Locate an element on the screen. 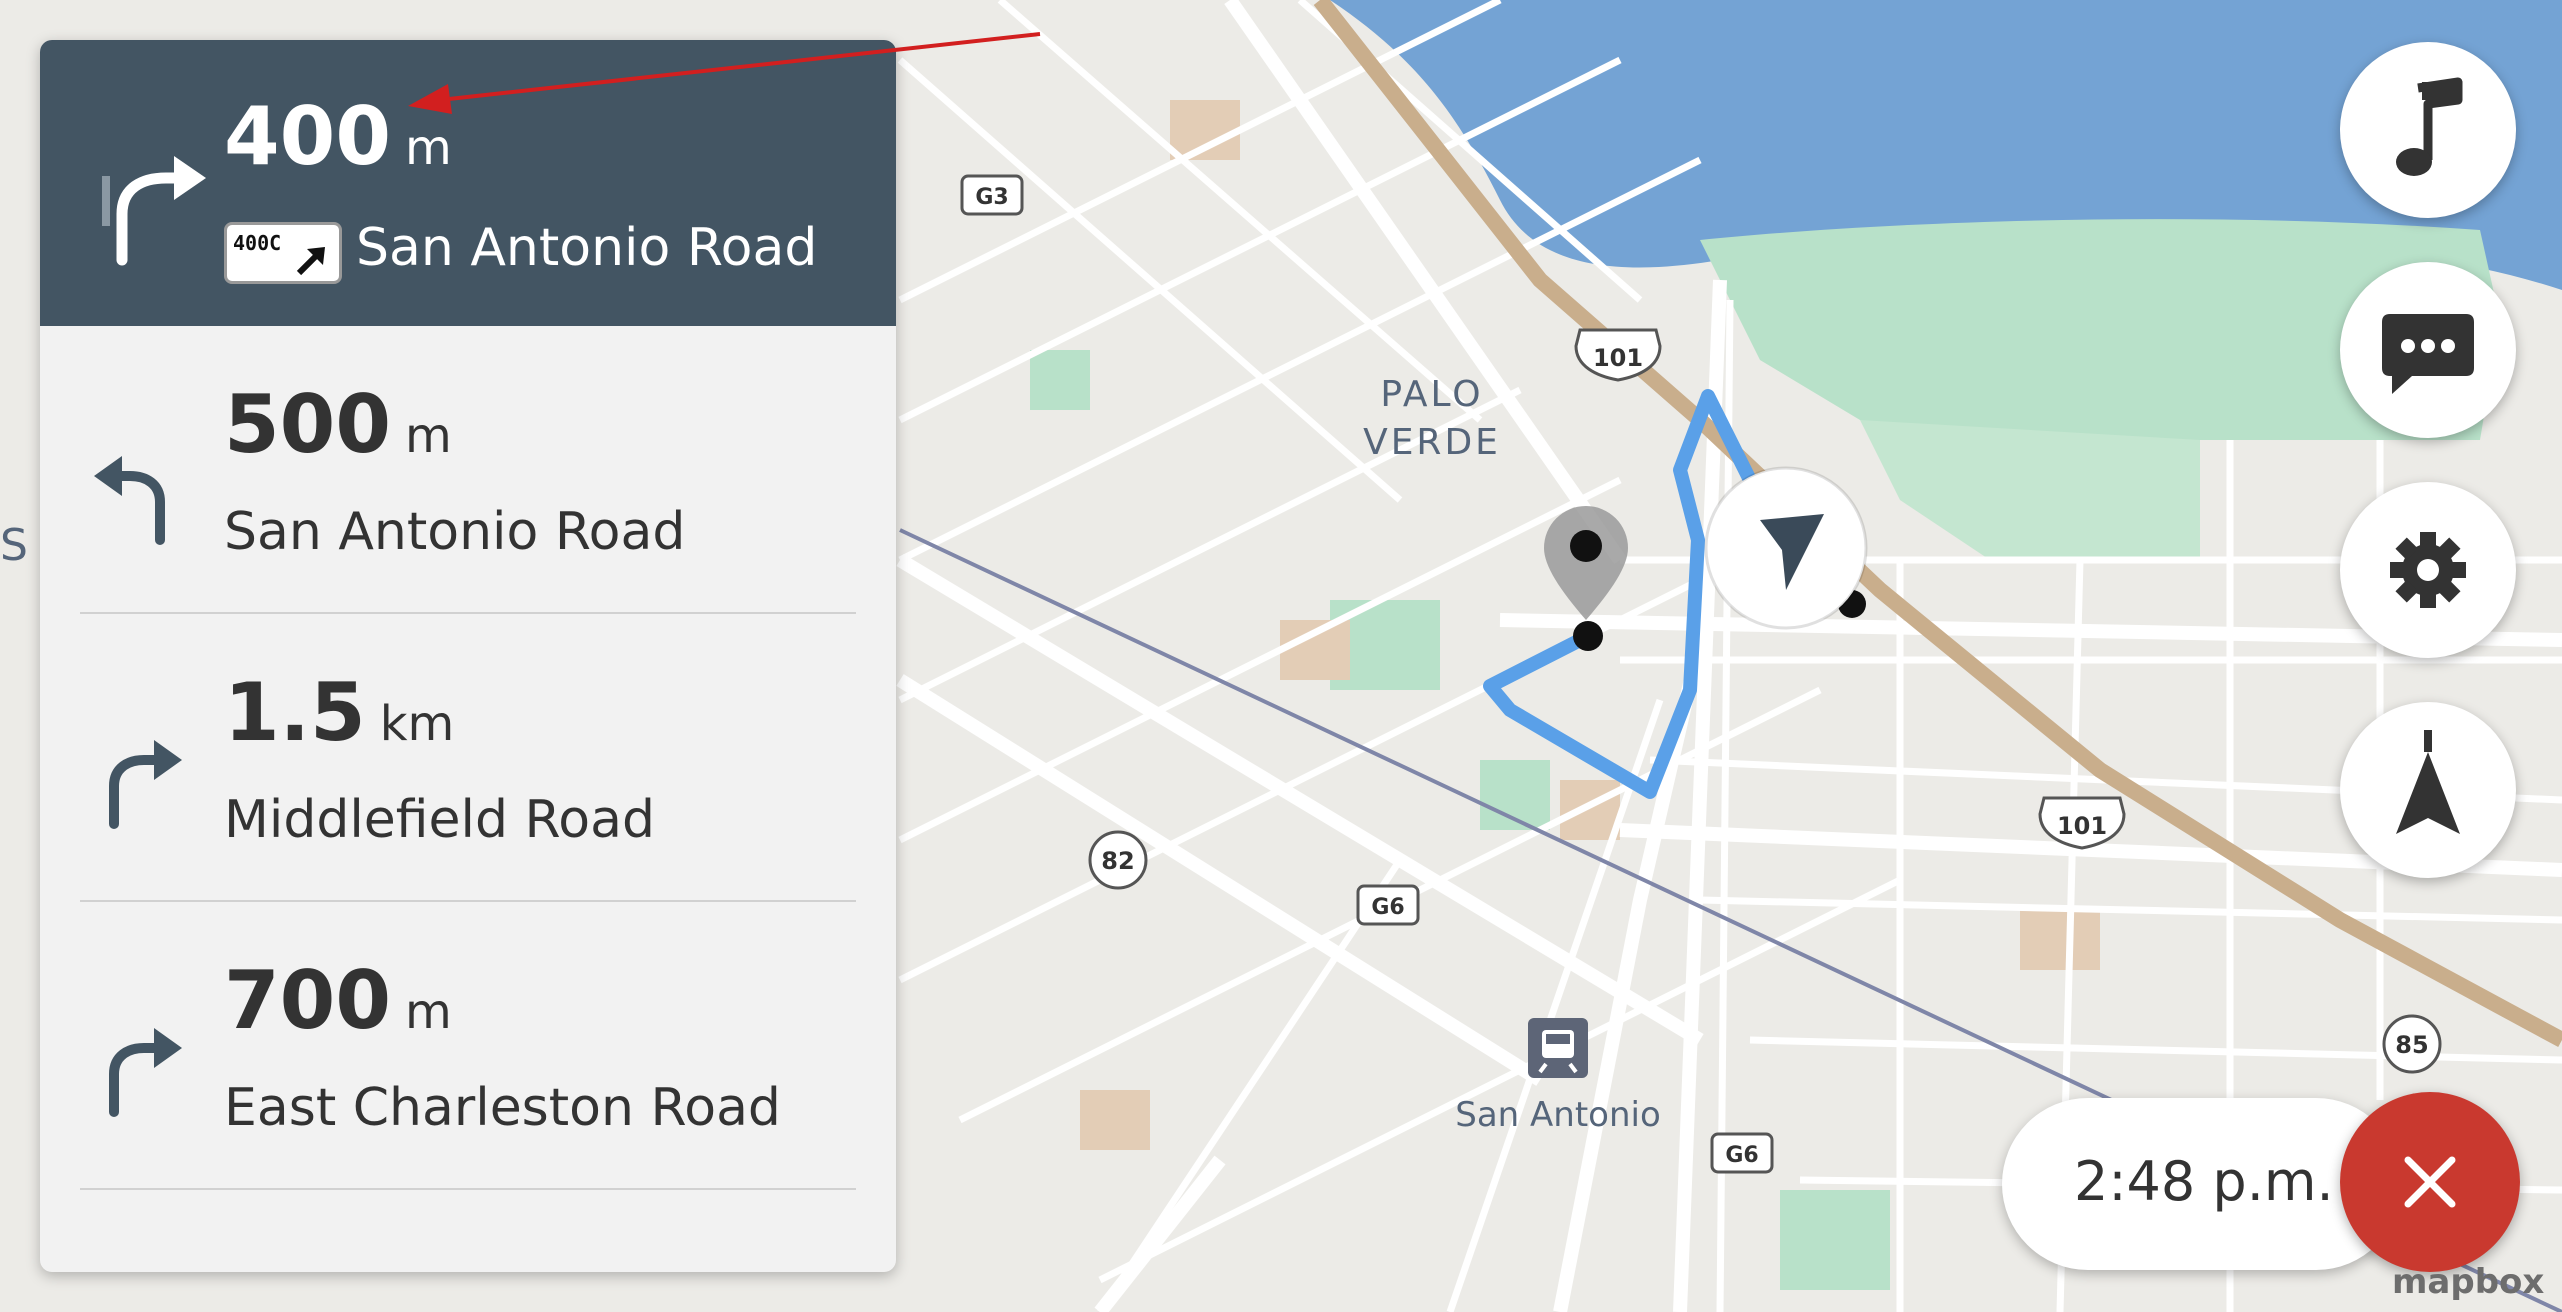 This screenshot has height=1312, width=2562. step-road-name: East Charleston Road is located at coordinates (502, 1108).